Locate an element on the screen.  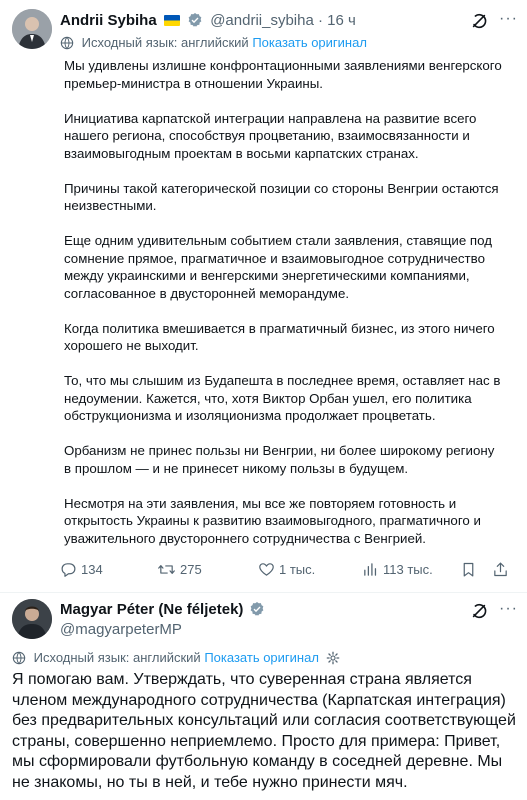
like-count: 1 тыс. is located at coordinates (297, 569).